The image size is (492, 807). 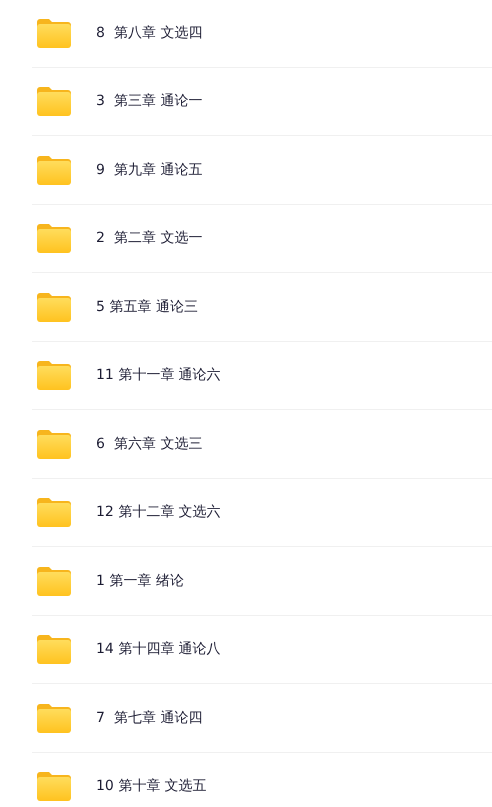 I want to click on folder-name: 3 第三章 通论一, so click(x=149, y=101).